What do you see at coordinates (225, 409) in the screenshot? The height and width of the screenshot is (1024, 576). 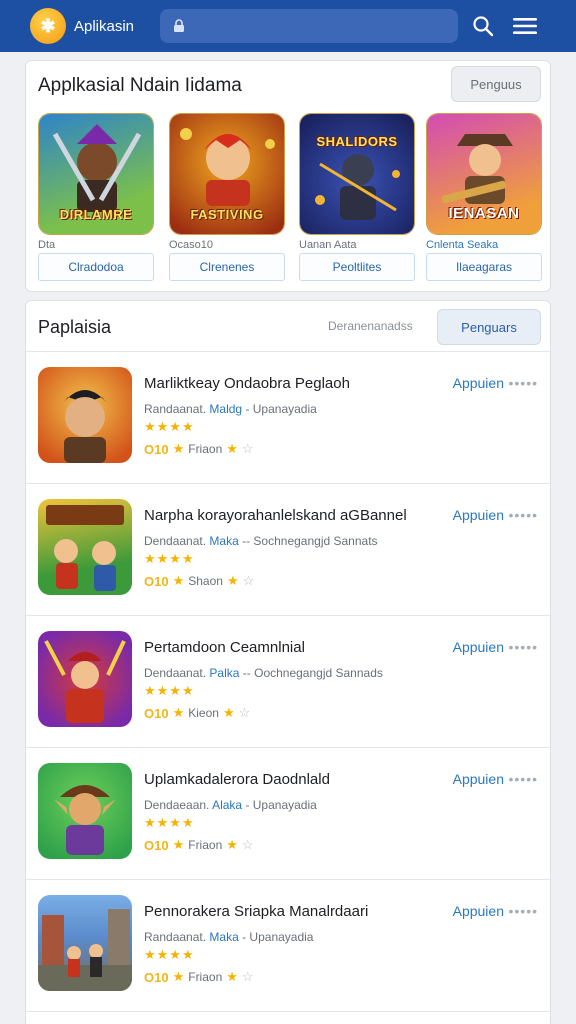 I see `app-category: Maldg` at bounding box center [225, 409].